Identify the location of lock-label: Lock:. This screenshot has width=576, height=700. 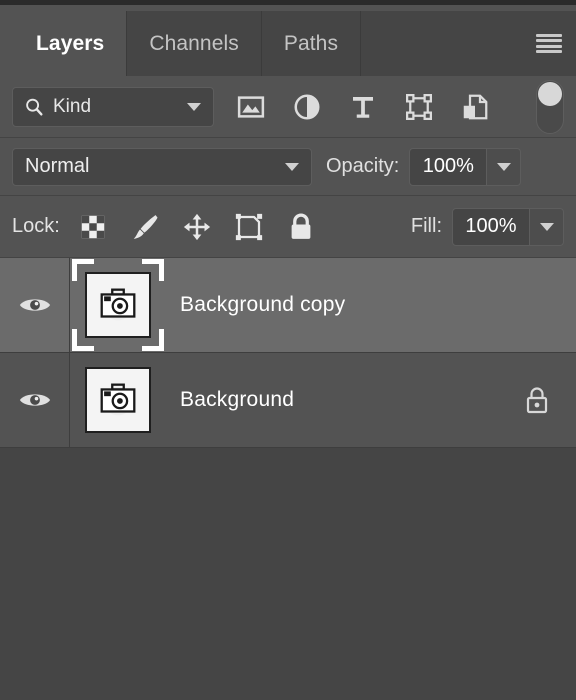
(36, 226).